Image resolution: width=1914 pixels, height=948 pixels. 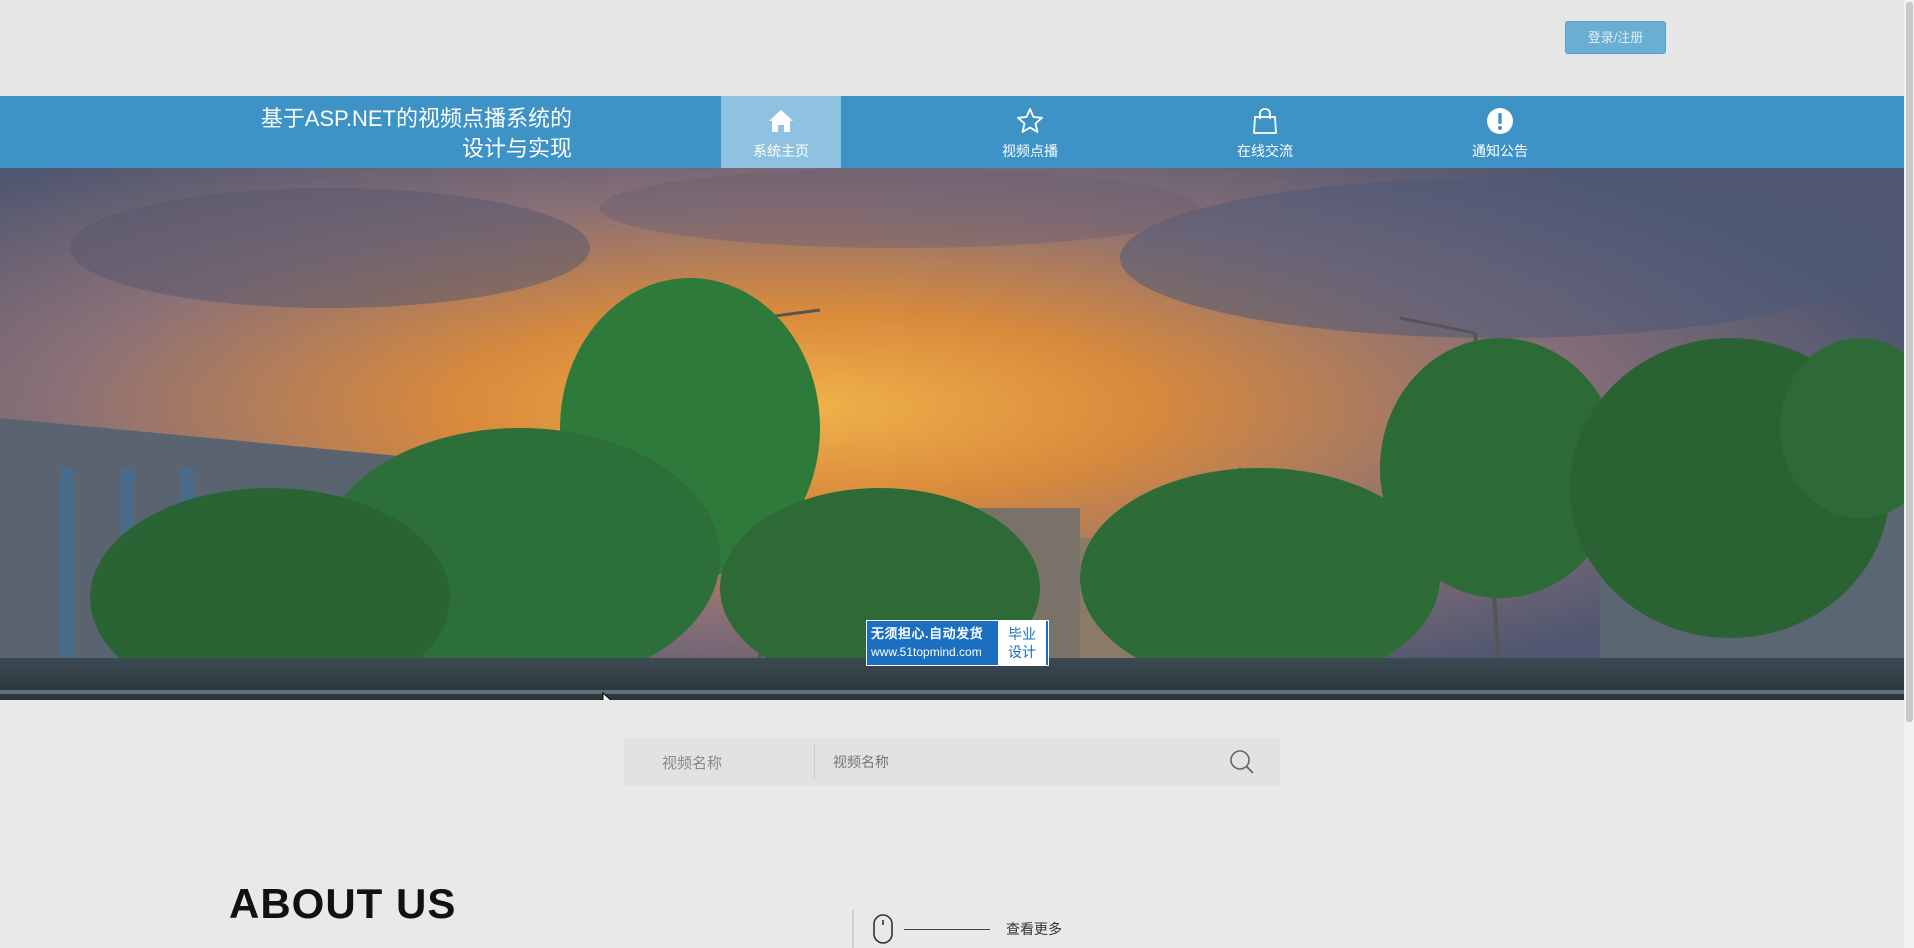 I want to click on nav-item-notice: 通知公告, so click(x=1500, y=132).